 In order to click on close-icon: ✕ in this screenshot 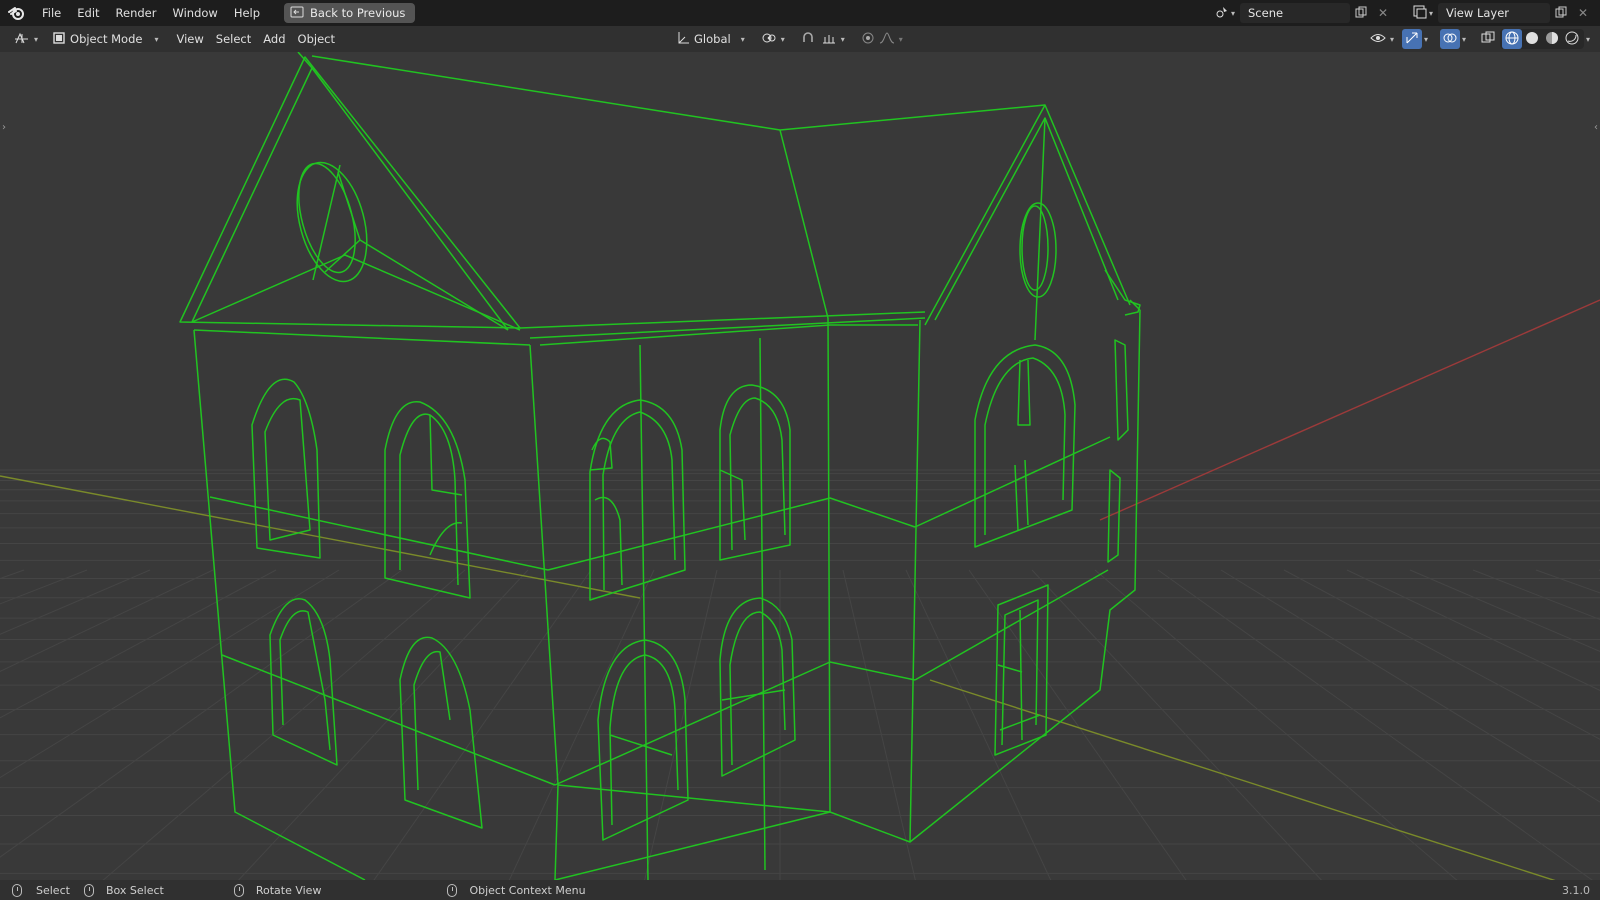, I will do `click(1383, 13)`.